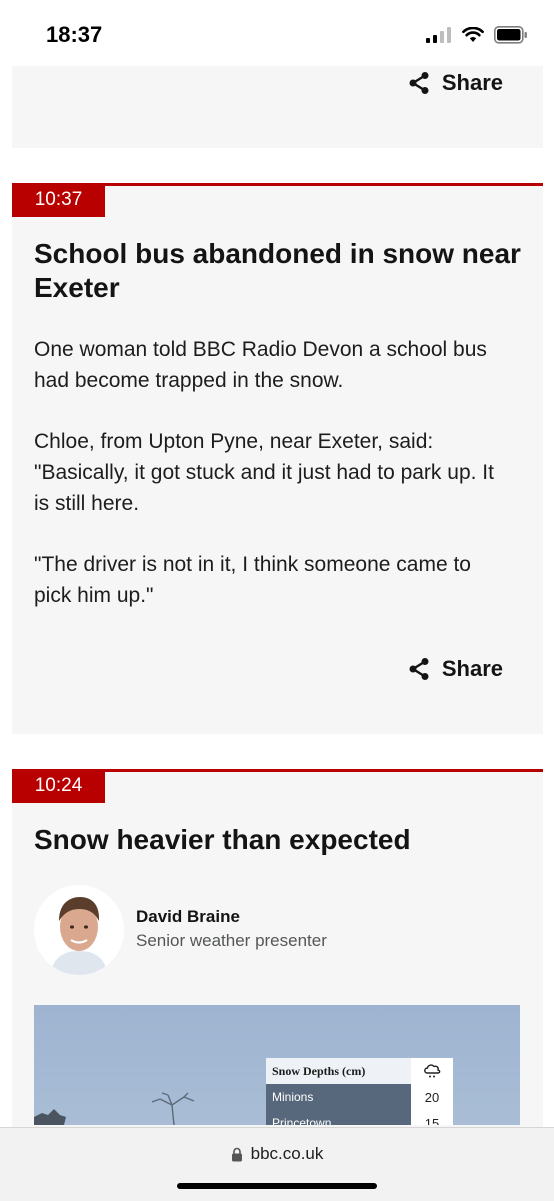  What do you see at coordinates (277, 33) in the screenshot?
I see `status-bar: 18:37` at bounding box center [277, 33].